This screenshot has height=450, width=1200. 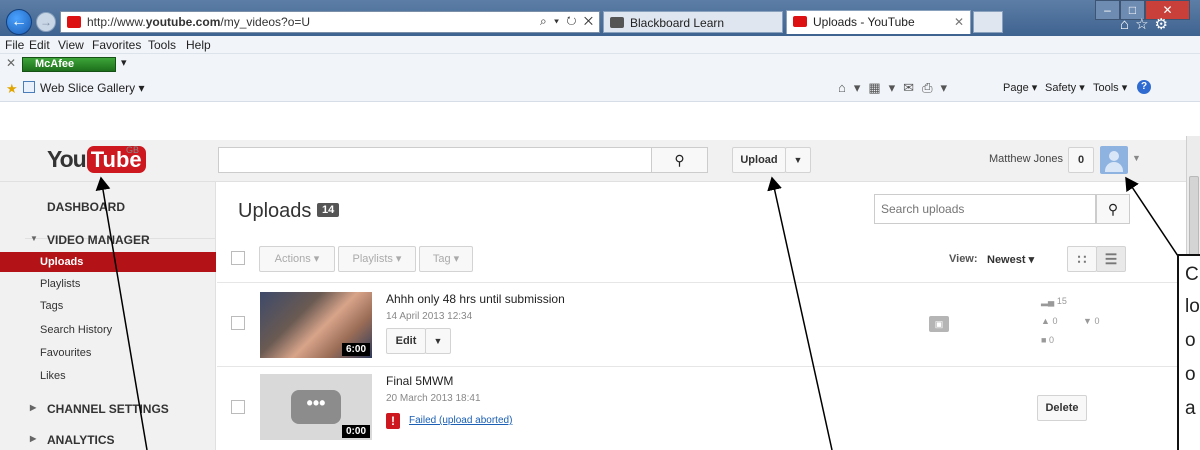 What do you see at coordinates (1188, 352) in the screenshot?
I see `annotation-callout: C lo o o a` at bounding box center [1188, 352].